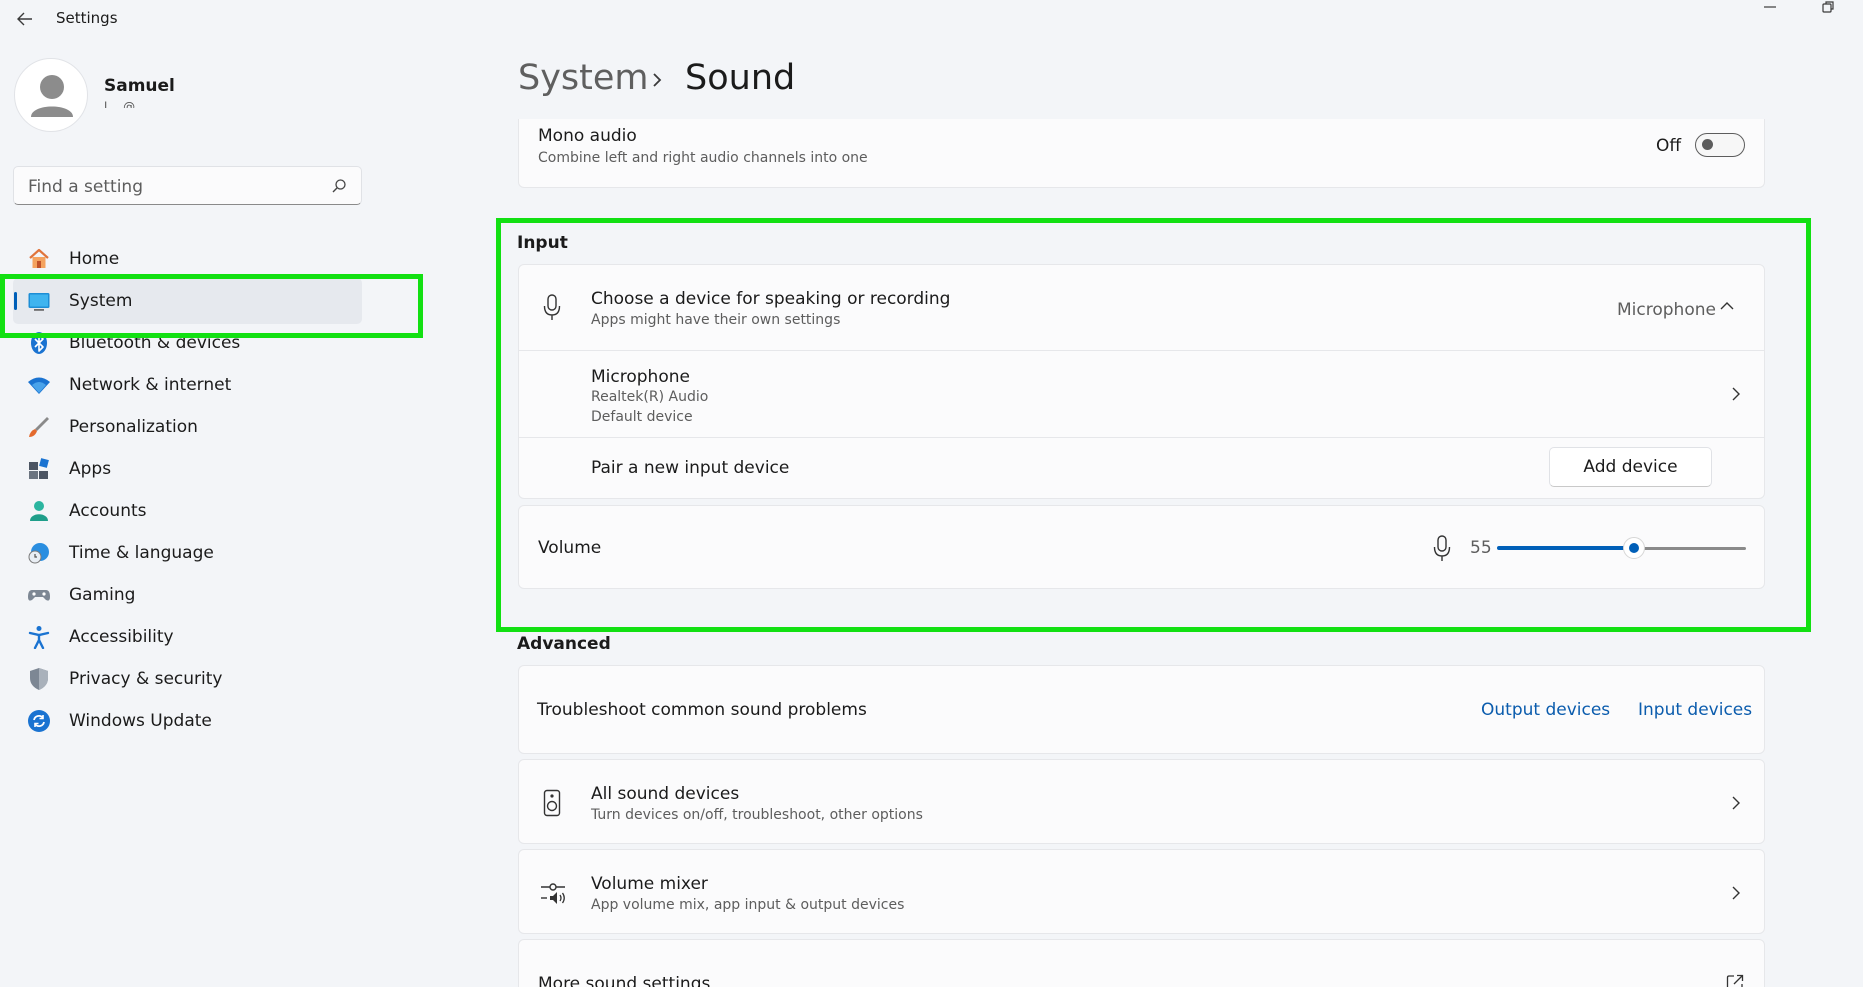 This screenshot has height=987, width=1863. I want to click on troubleshoot-title: Troubleshoot common sound problems, so click(702, 710).